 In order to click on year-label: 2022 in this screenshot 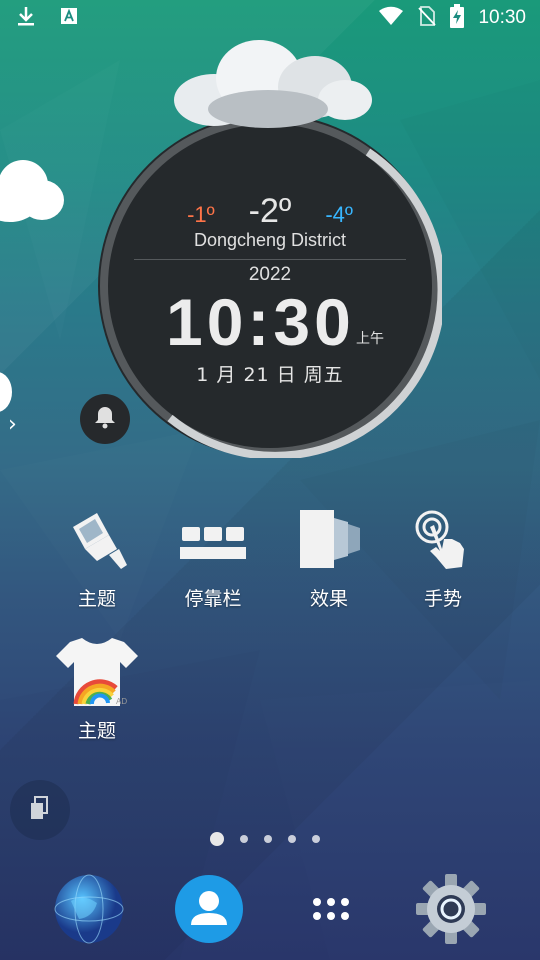, I will do `click(270, 274)`.